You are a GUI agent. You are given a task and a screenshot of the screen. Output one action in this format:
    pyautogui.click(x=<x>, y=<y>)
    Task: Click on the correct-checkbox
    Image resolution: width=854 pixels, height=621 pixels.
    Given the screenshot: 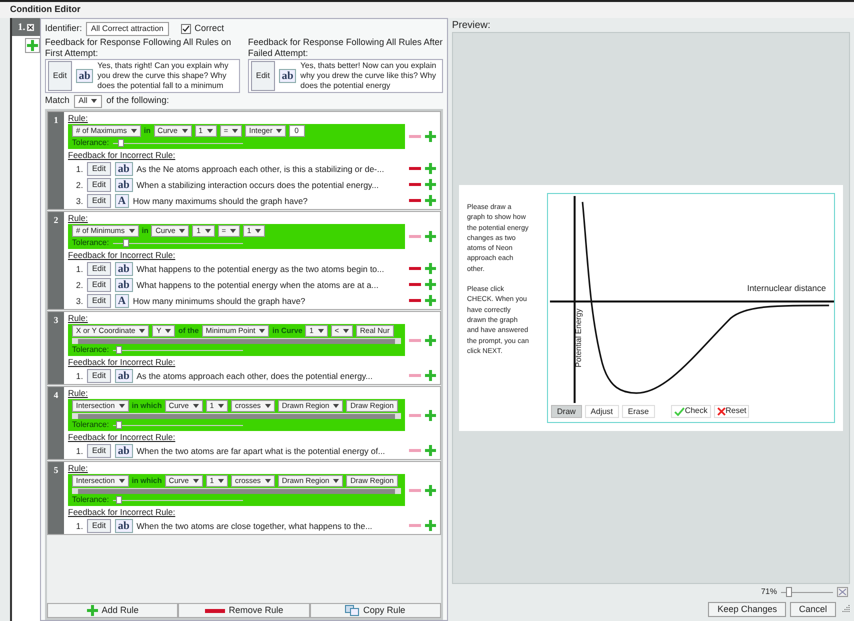 What is the action you would take?
    pyautogui.click(x=185, y=29)
    